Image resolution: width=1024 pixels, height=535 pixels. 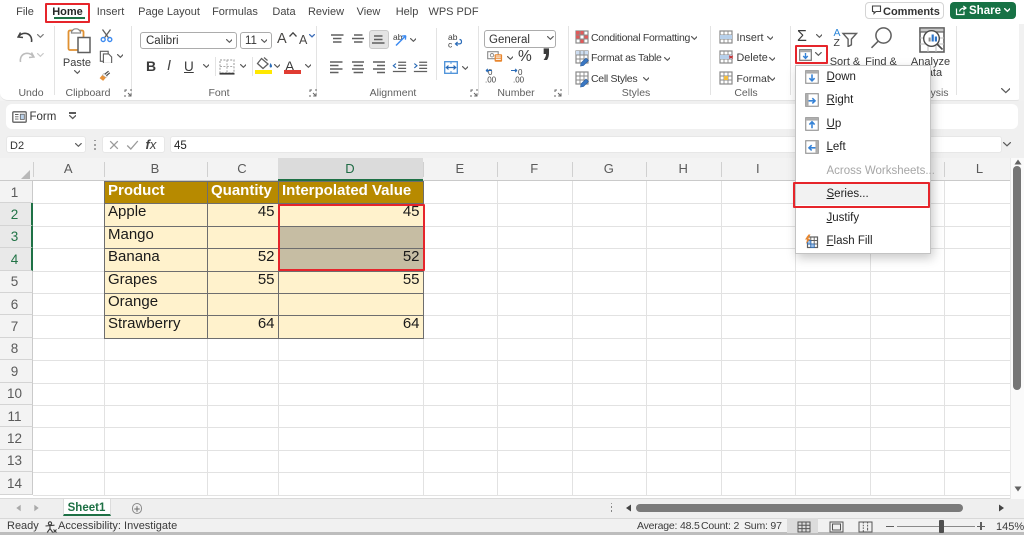 I want to click on svg-text: Z, so click(x=837, y=42).